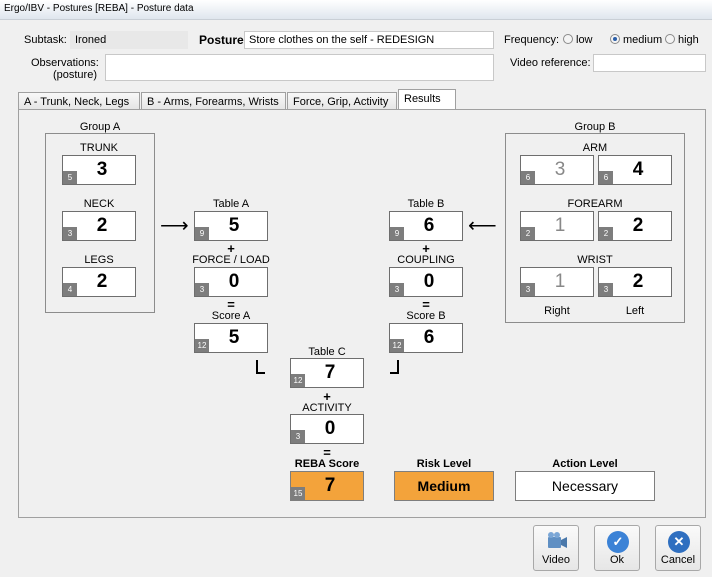  What do you see at coordinates (585, 486) in the screenshot?
I see `action-level-value: Necessary` at bounding box center [585, 486].